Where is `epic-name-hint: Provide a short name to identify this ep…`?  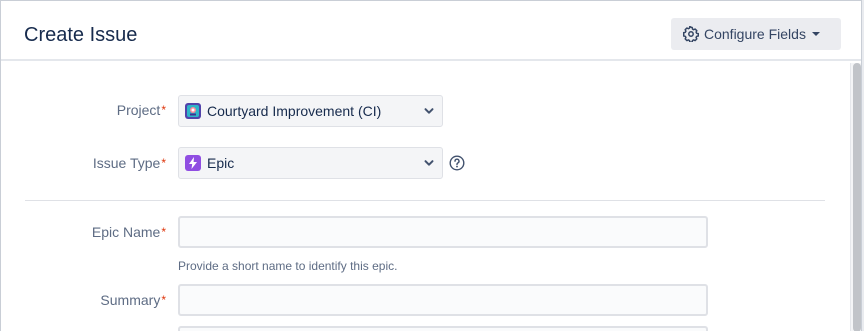
epic-name-hint: Provide a short name to identify this ep… is located at coordinates (288, 266).